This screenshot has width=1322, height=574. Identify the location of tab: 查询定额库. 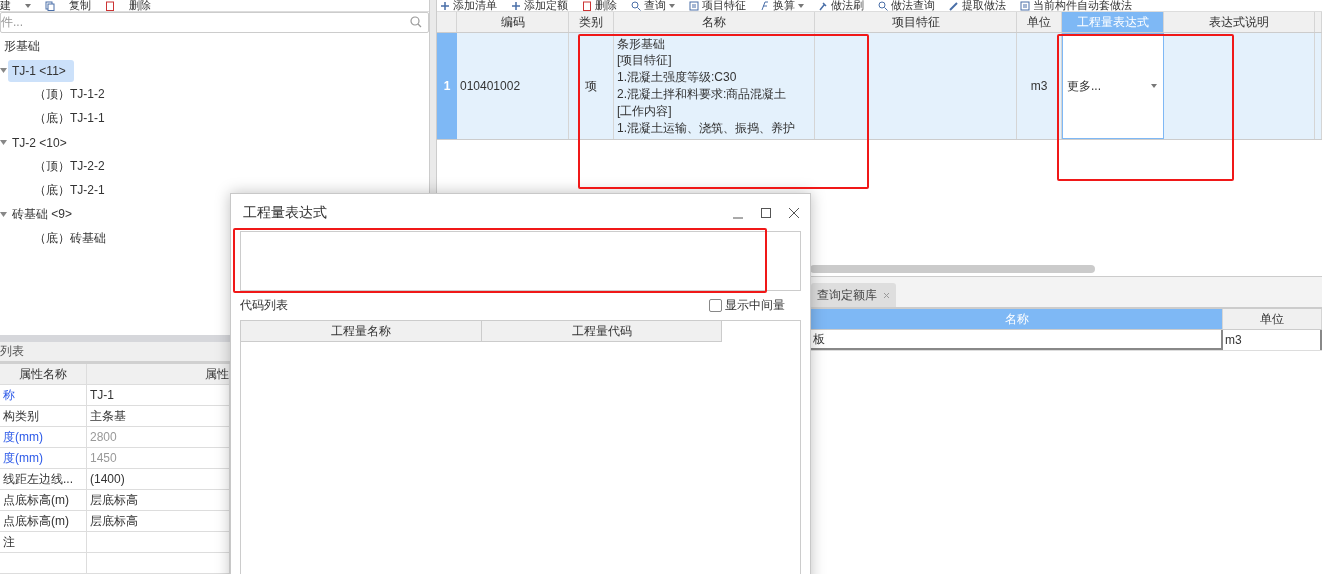
(853, 295).